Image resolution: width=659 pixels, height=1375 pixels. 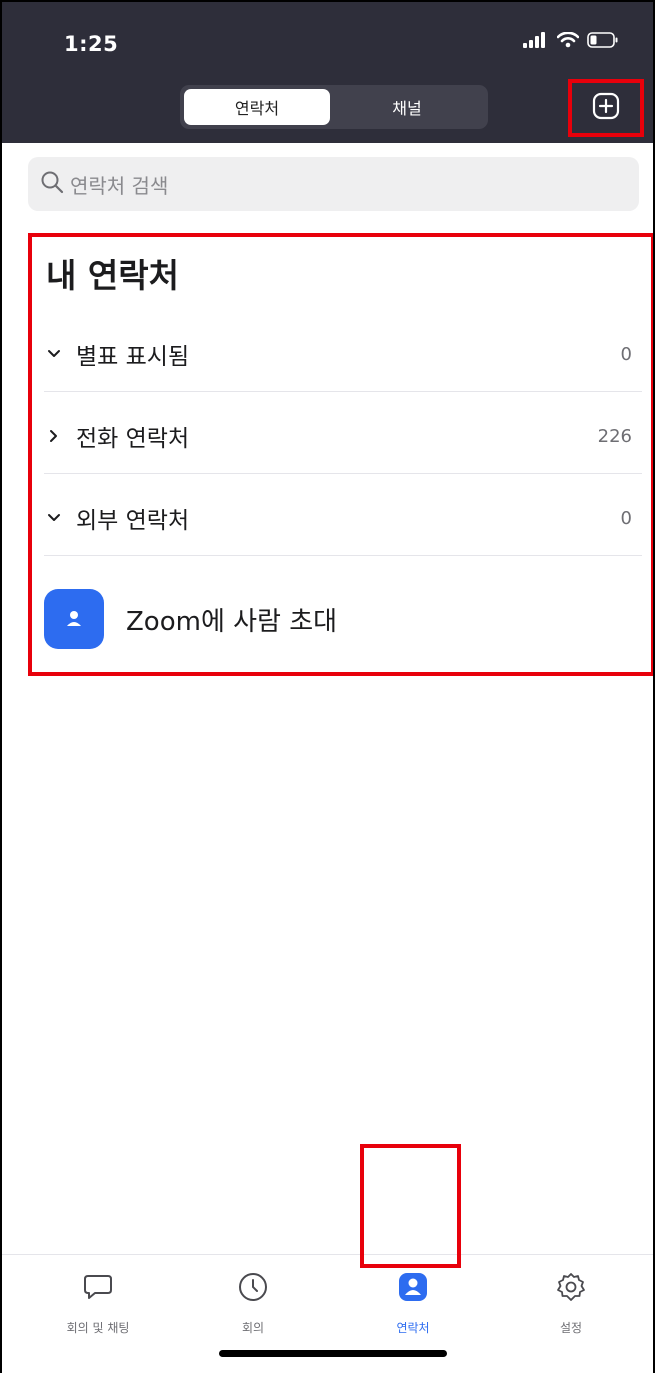 What do you see at coordinates (232, 621) in the screenshot?
I see `invite-label: Zoom에 사람 초대` at bounding box center [232, 621].